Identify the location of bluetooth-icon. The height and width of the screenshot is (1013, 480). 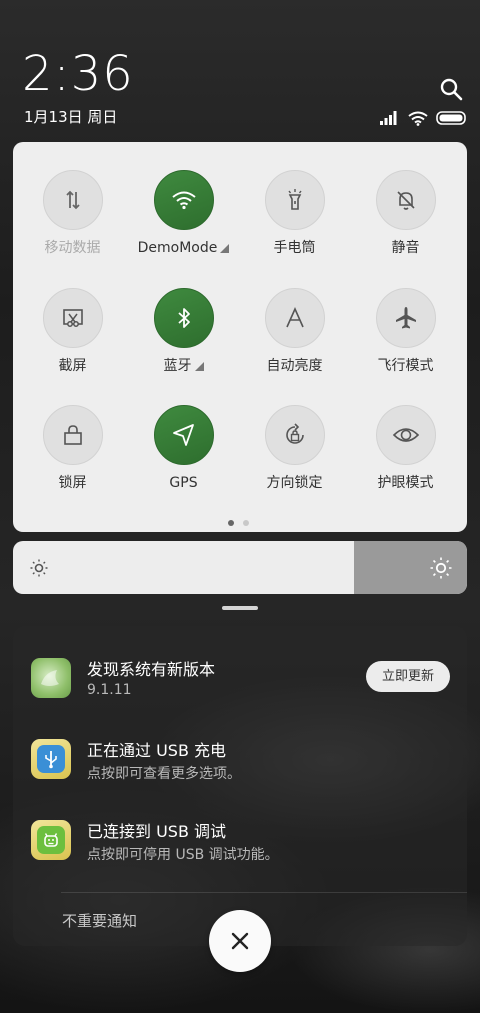
(184, 318).